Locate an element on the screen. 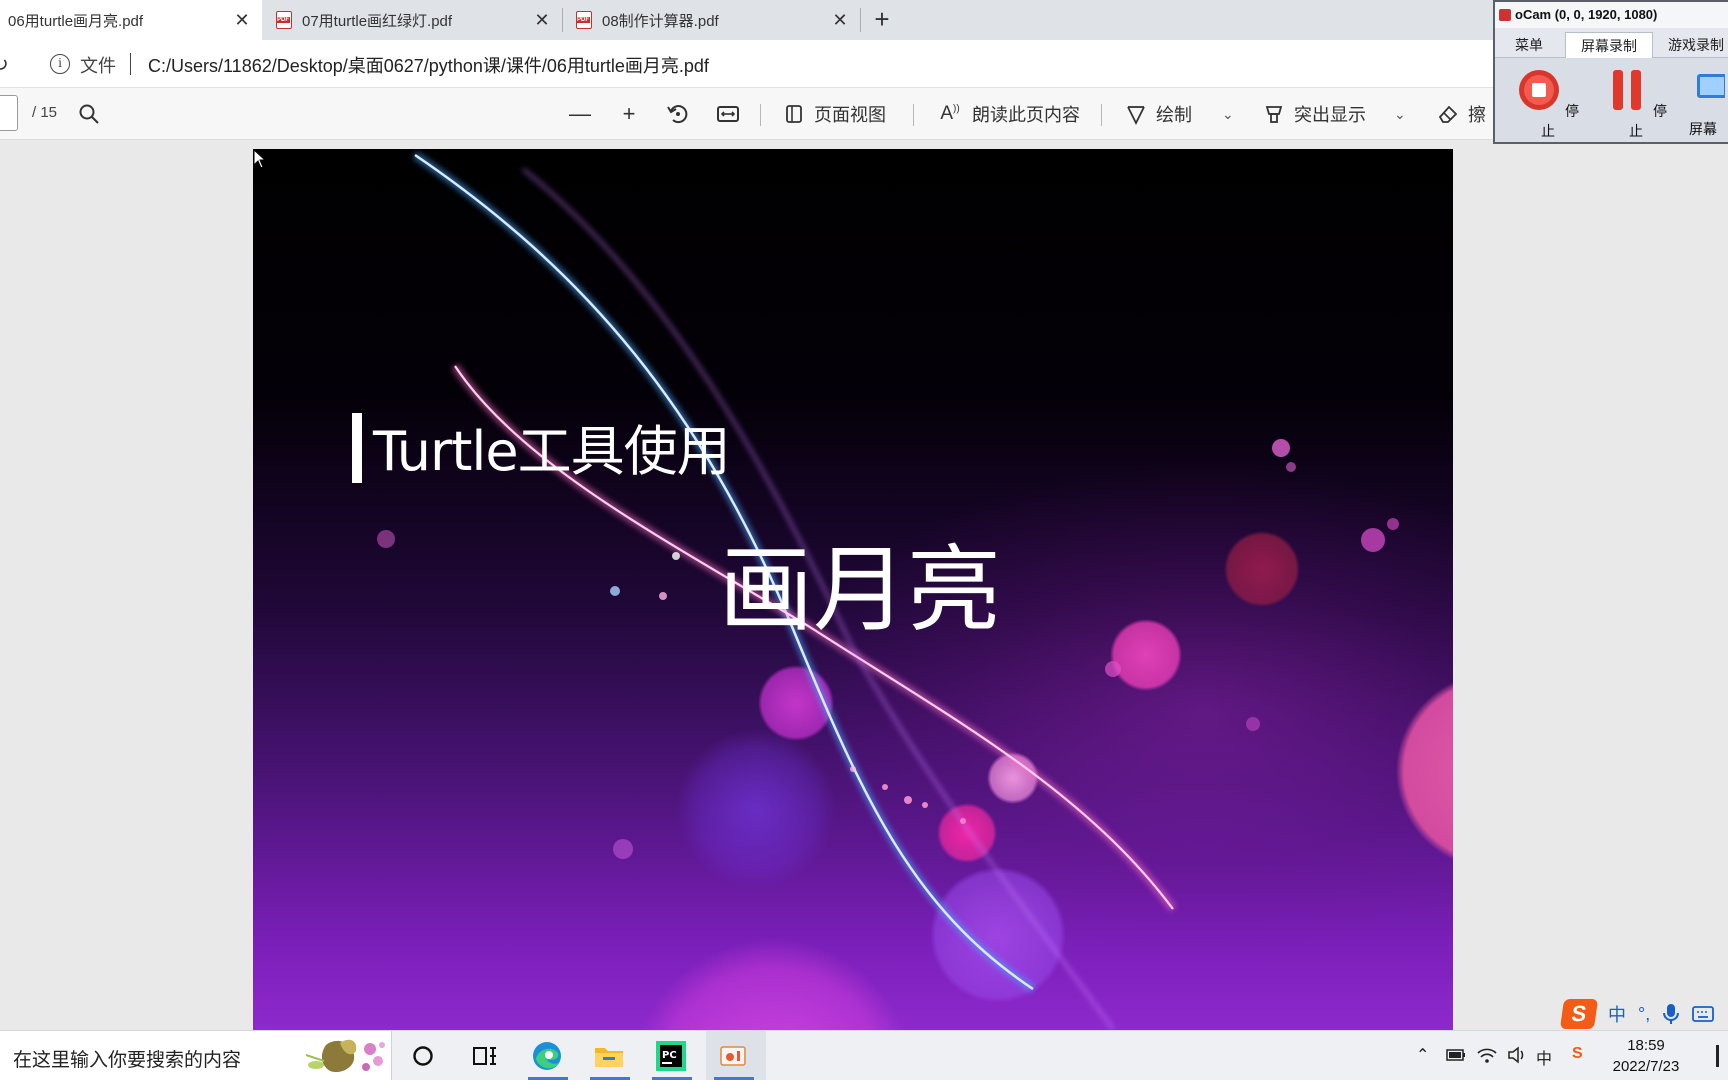  rotate-icon is located at coordinates (677, 114).